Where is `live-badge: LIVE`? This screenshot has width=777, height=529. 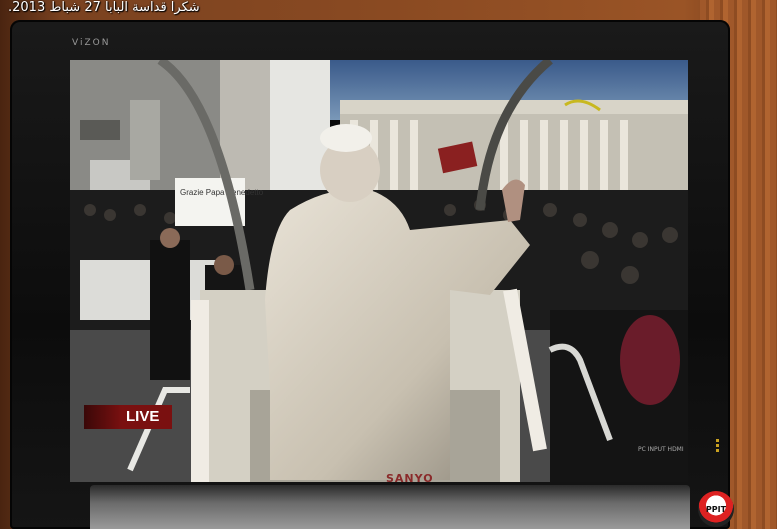 live-badge: LIVE is located at coordinates (128, 417).